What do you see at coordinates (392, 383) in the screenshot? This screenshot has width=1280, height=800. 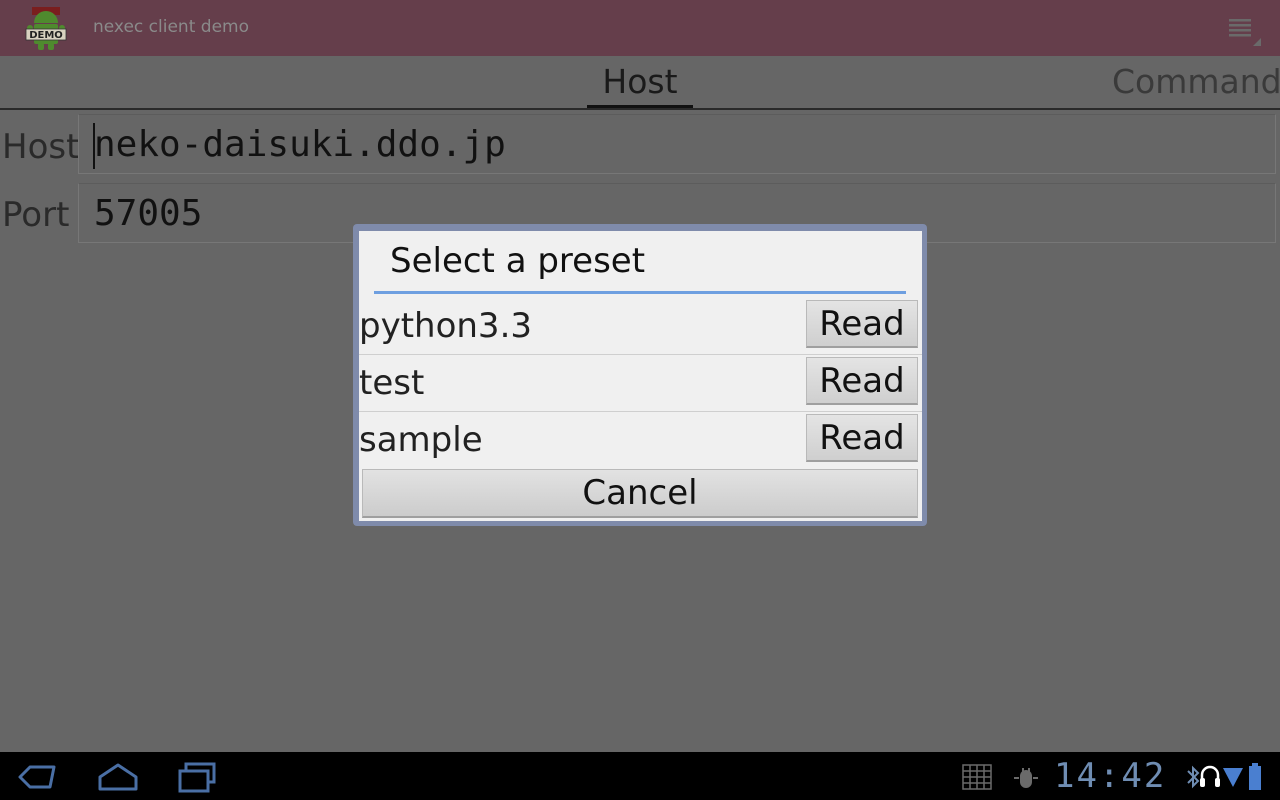 I see `preset-name: test` at bounding box center [392, 383].